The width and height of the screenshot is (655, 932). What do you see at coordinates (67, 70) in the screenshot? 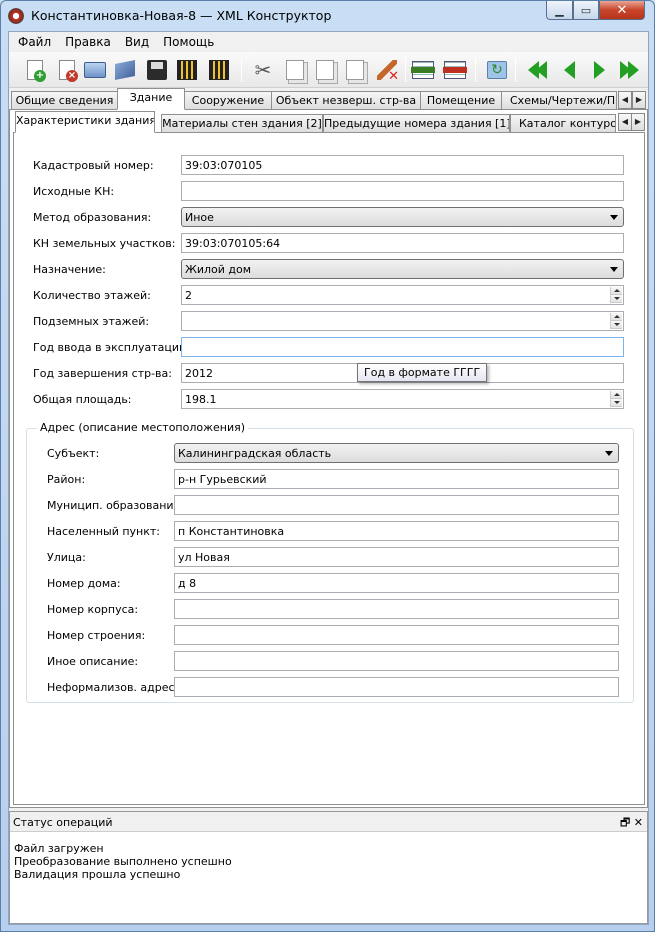
I see `close-doc-button: ×` at bounding box center [67, 70].